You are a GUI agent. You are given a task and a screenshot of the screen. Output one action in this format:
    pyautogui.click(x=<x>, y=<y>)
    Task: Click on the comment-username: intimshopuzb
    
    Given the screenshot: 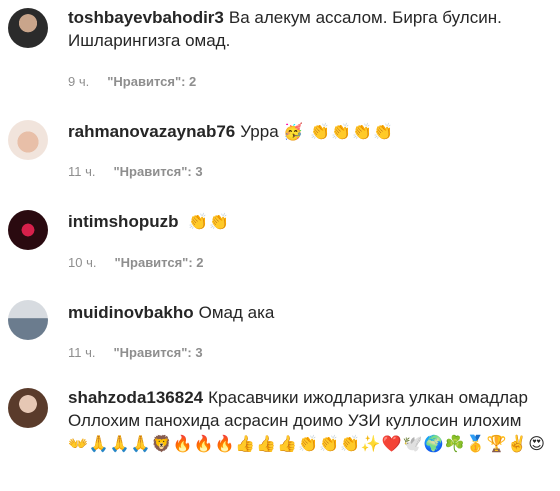 What is the action you would take?
    pyautogui.click(x=123, y=221)
    